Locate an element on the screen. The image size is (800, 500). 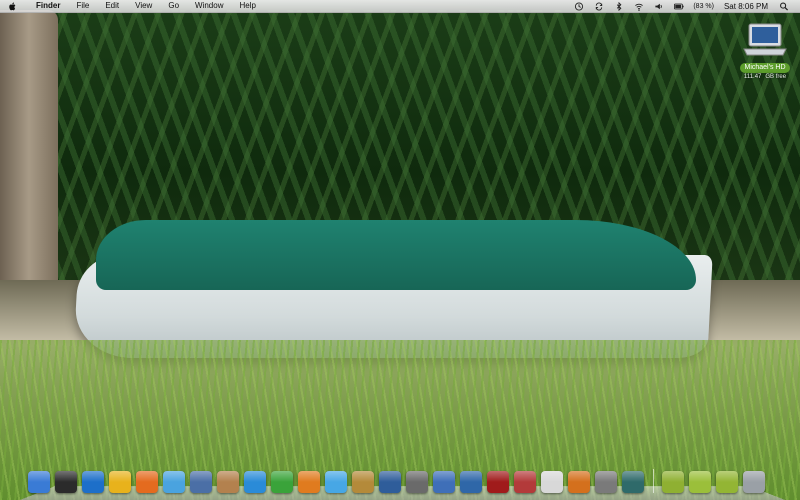
apple-menu-icon is located at coordinates (13, 6).